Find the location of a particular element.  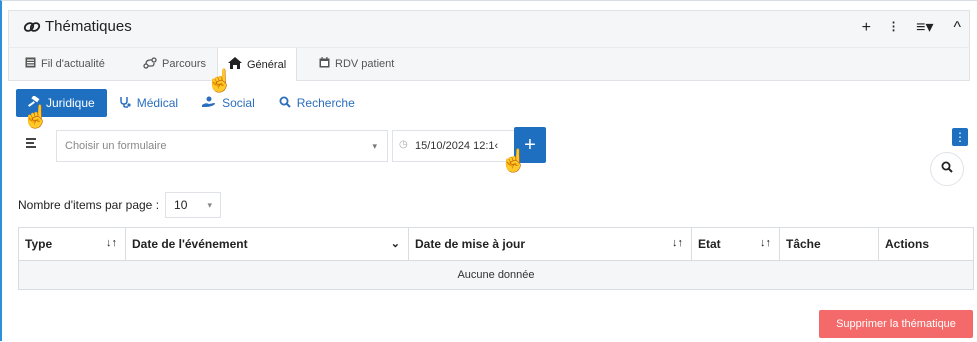

subtab-label: Recherche is located at coordinates (325, 103).